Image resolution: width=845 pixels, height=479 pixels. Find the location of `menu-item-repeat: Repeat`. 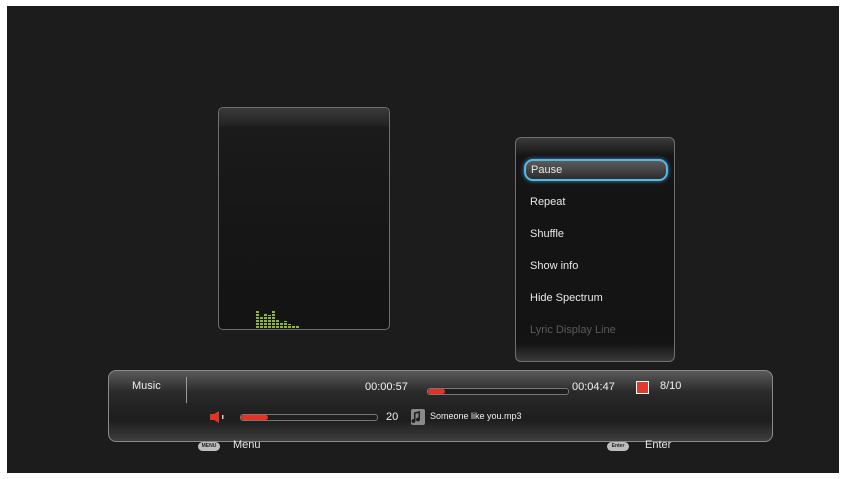

menu-item-repeat: Repeat is located at coordinates (596, 202).